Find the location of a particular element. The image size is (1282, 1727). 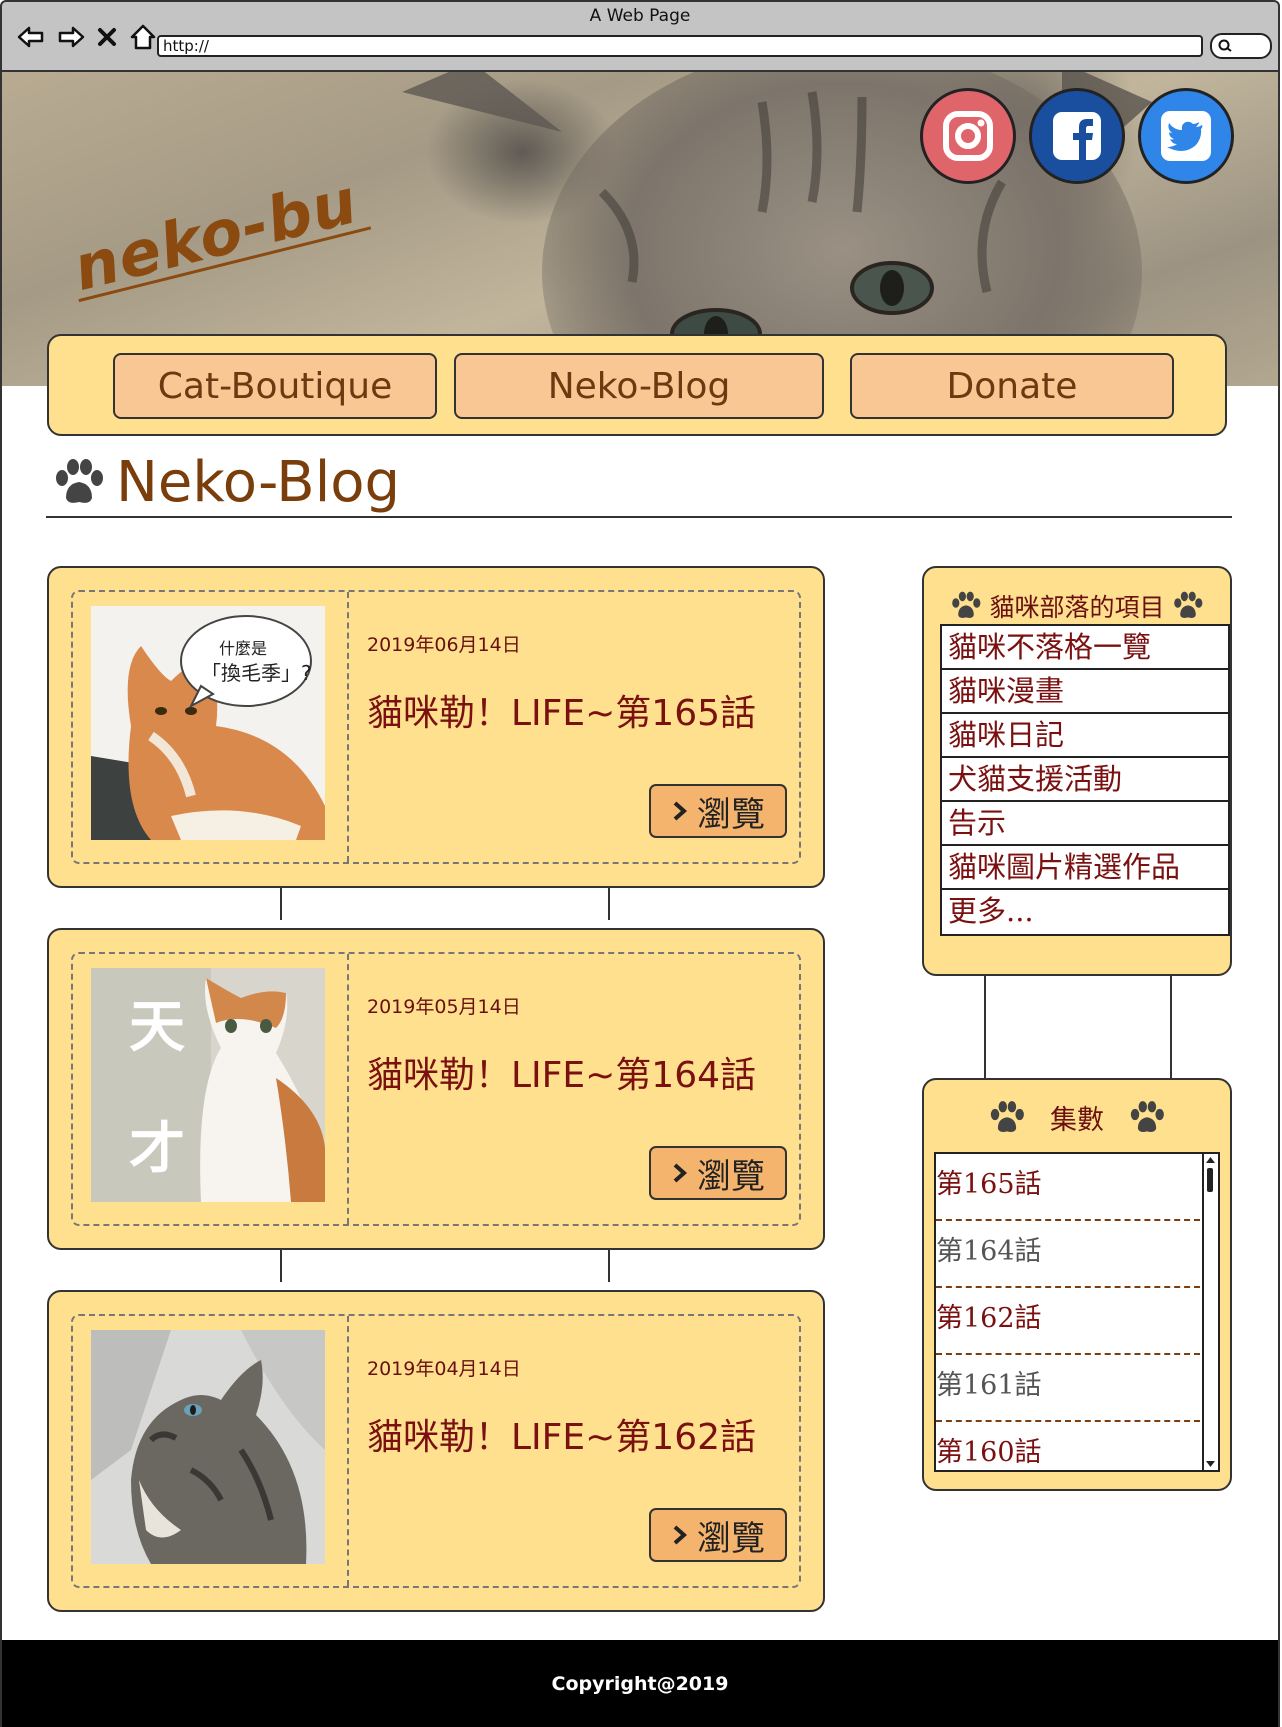

instagram-icon is located at coordinates (968, 136).